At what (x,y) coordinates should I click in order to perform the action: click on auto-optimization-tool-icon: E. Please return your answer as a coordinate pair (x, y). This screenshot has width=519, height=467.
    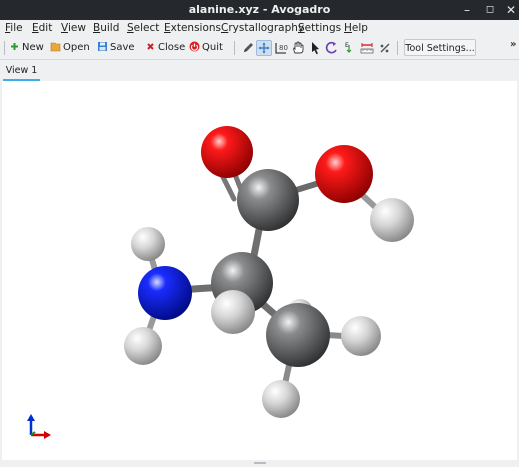
    Looking at the image, I should click on (349, 48).